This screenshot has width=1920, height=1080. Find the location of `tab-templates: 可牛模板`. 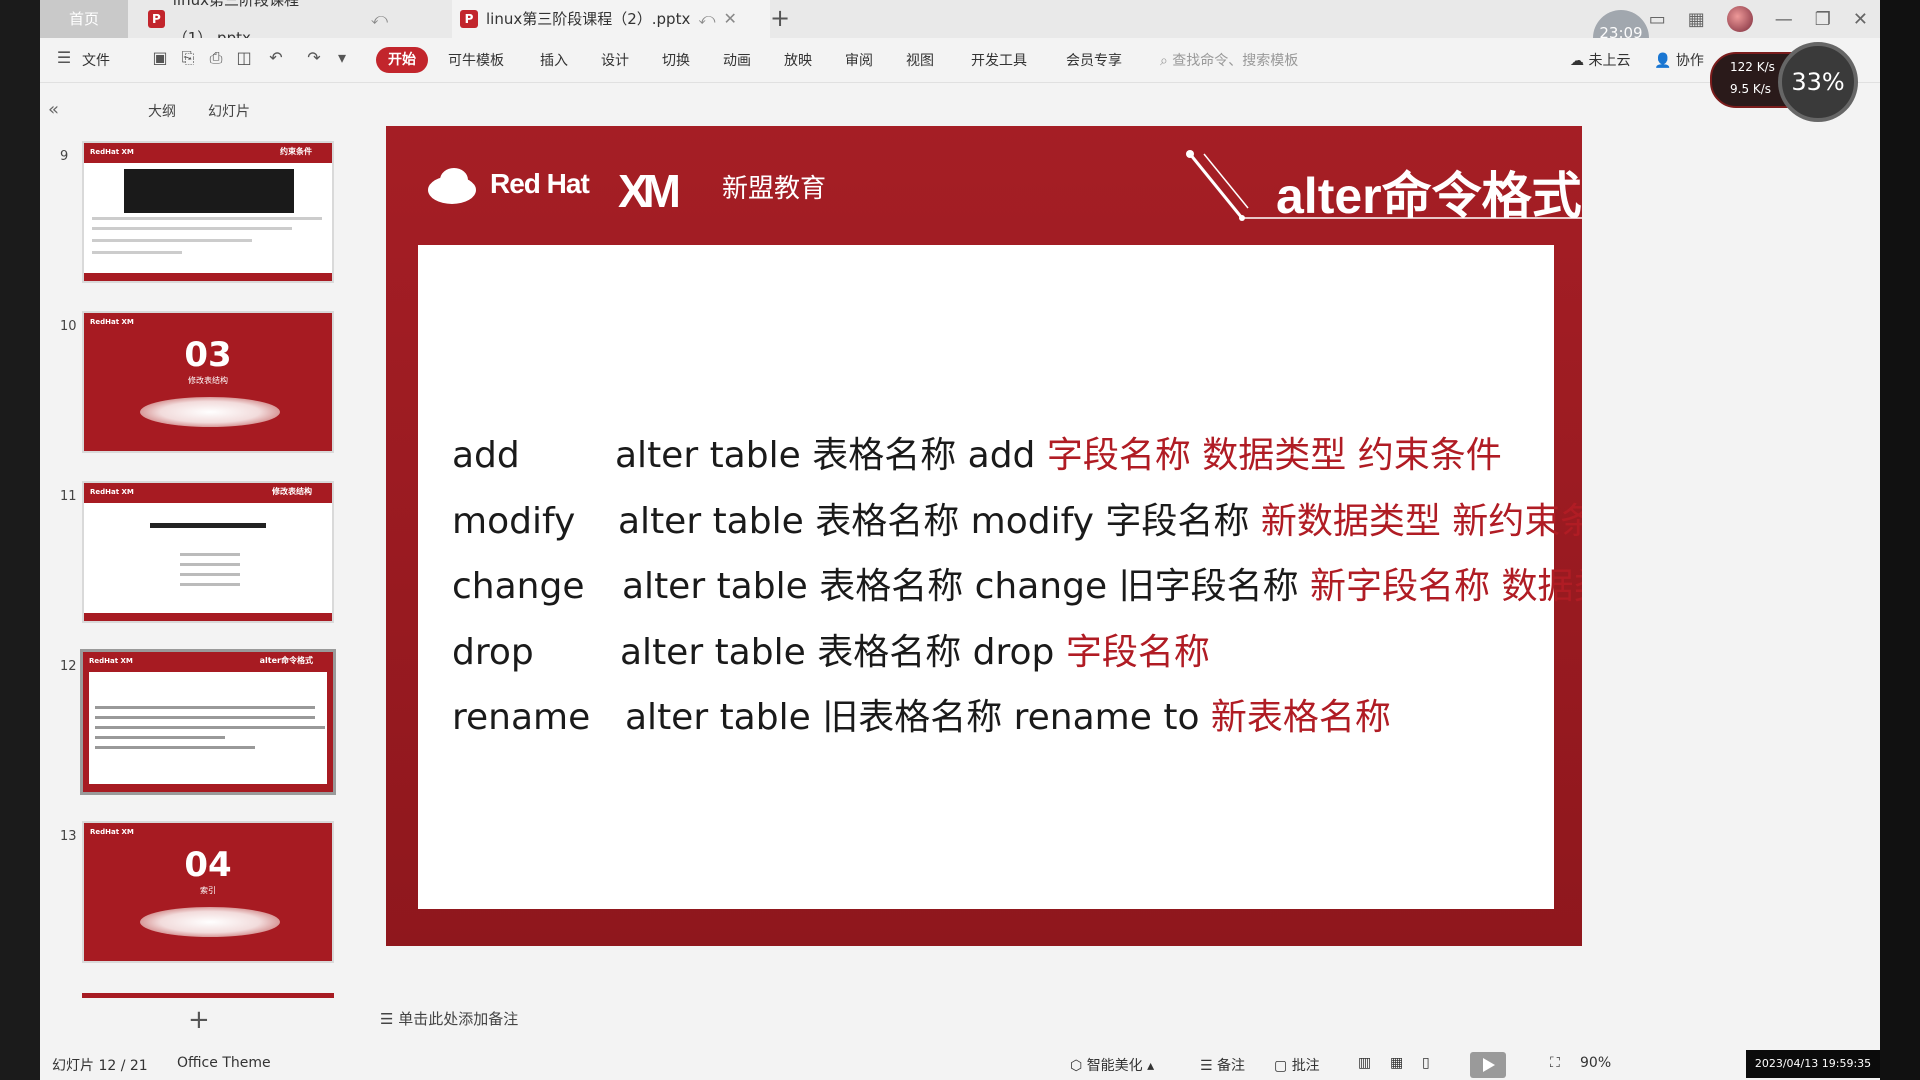

tab-templates: 可牛模板 is located at coordinates (476, 60).